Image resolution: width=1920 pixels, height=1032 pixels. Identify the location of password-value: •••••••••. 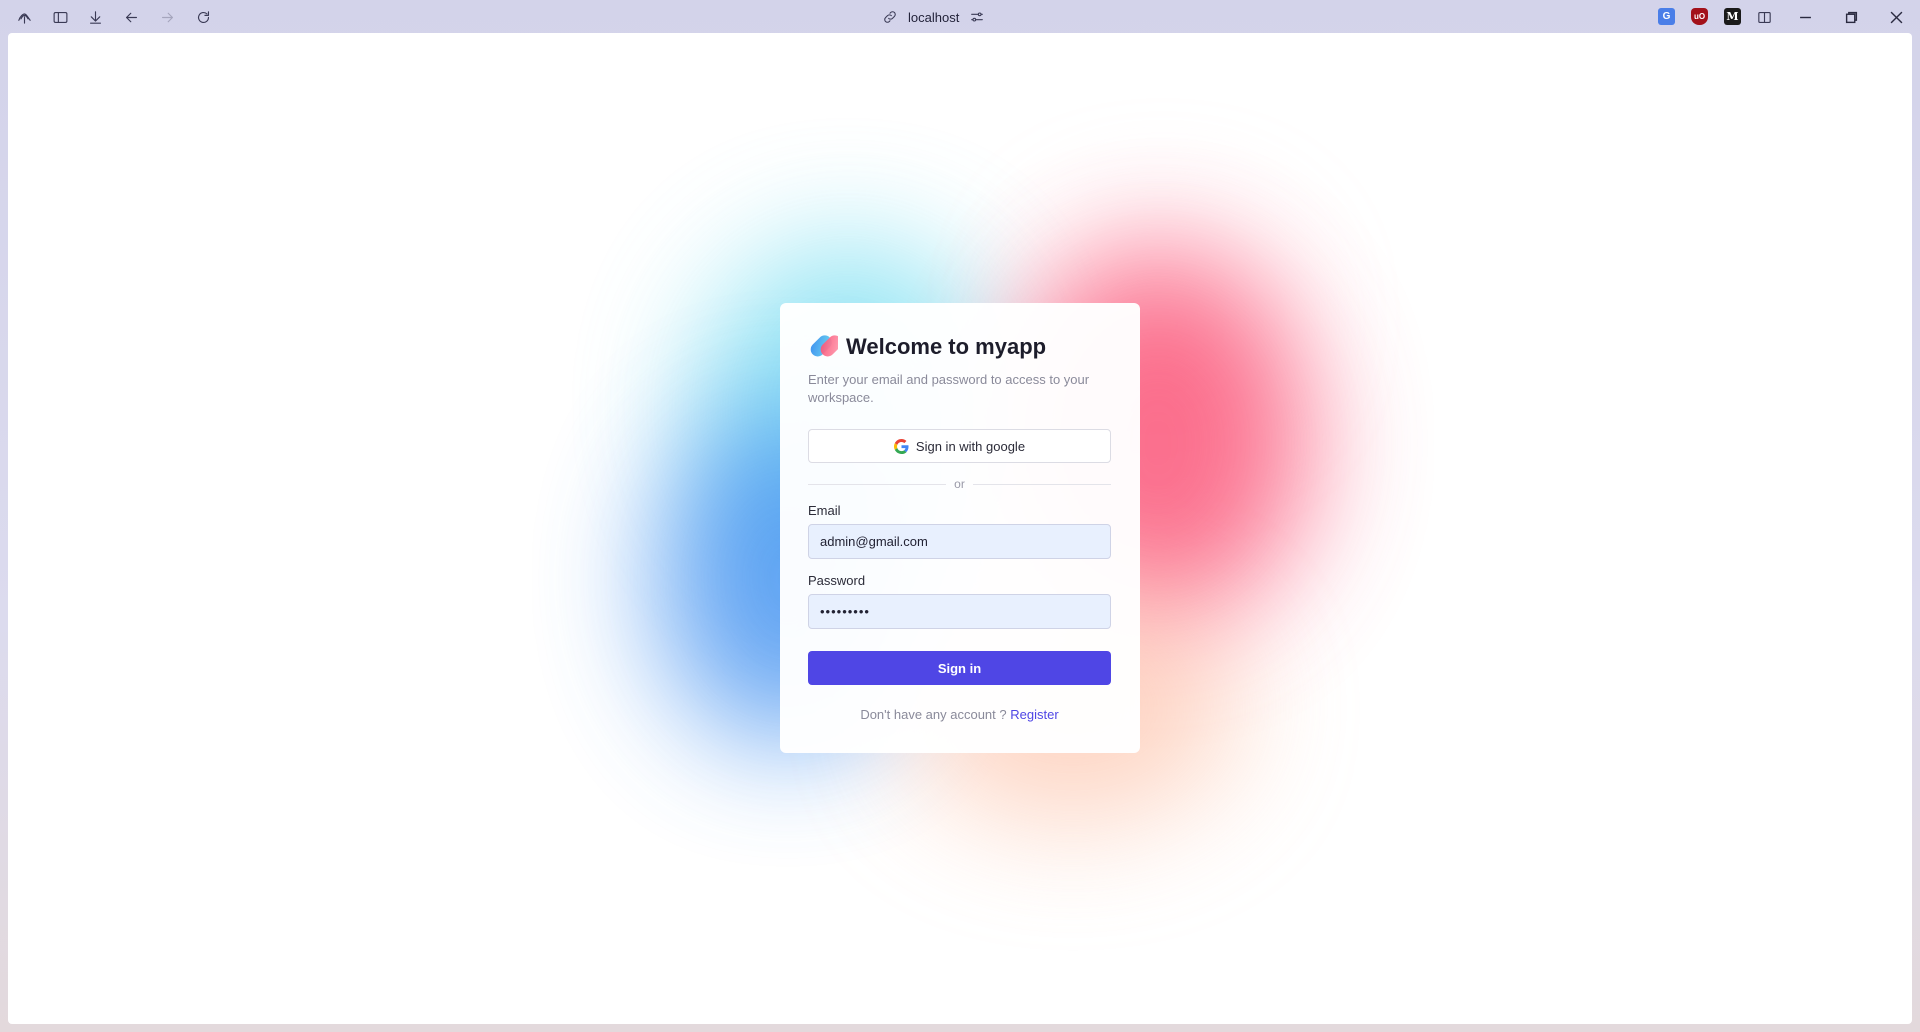
(845, 611).